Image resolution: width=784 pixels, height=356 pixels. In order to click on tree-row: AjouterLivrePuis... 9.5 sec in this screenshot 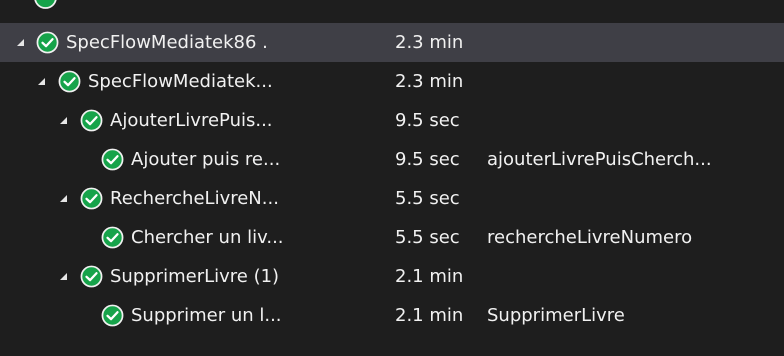, I will do `click(392, 120)`.